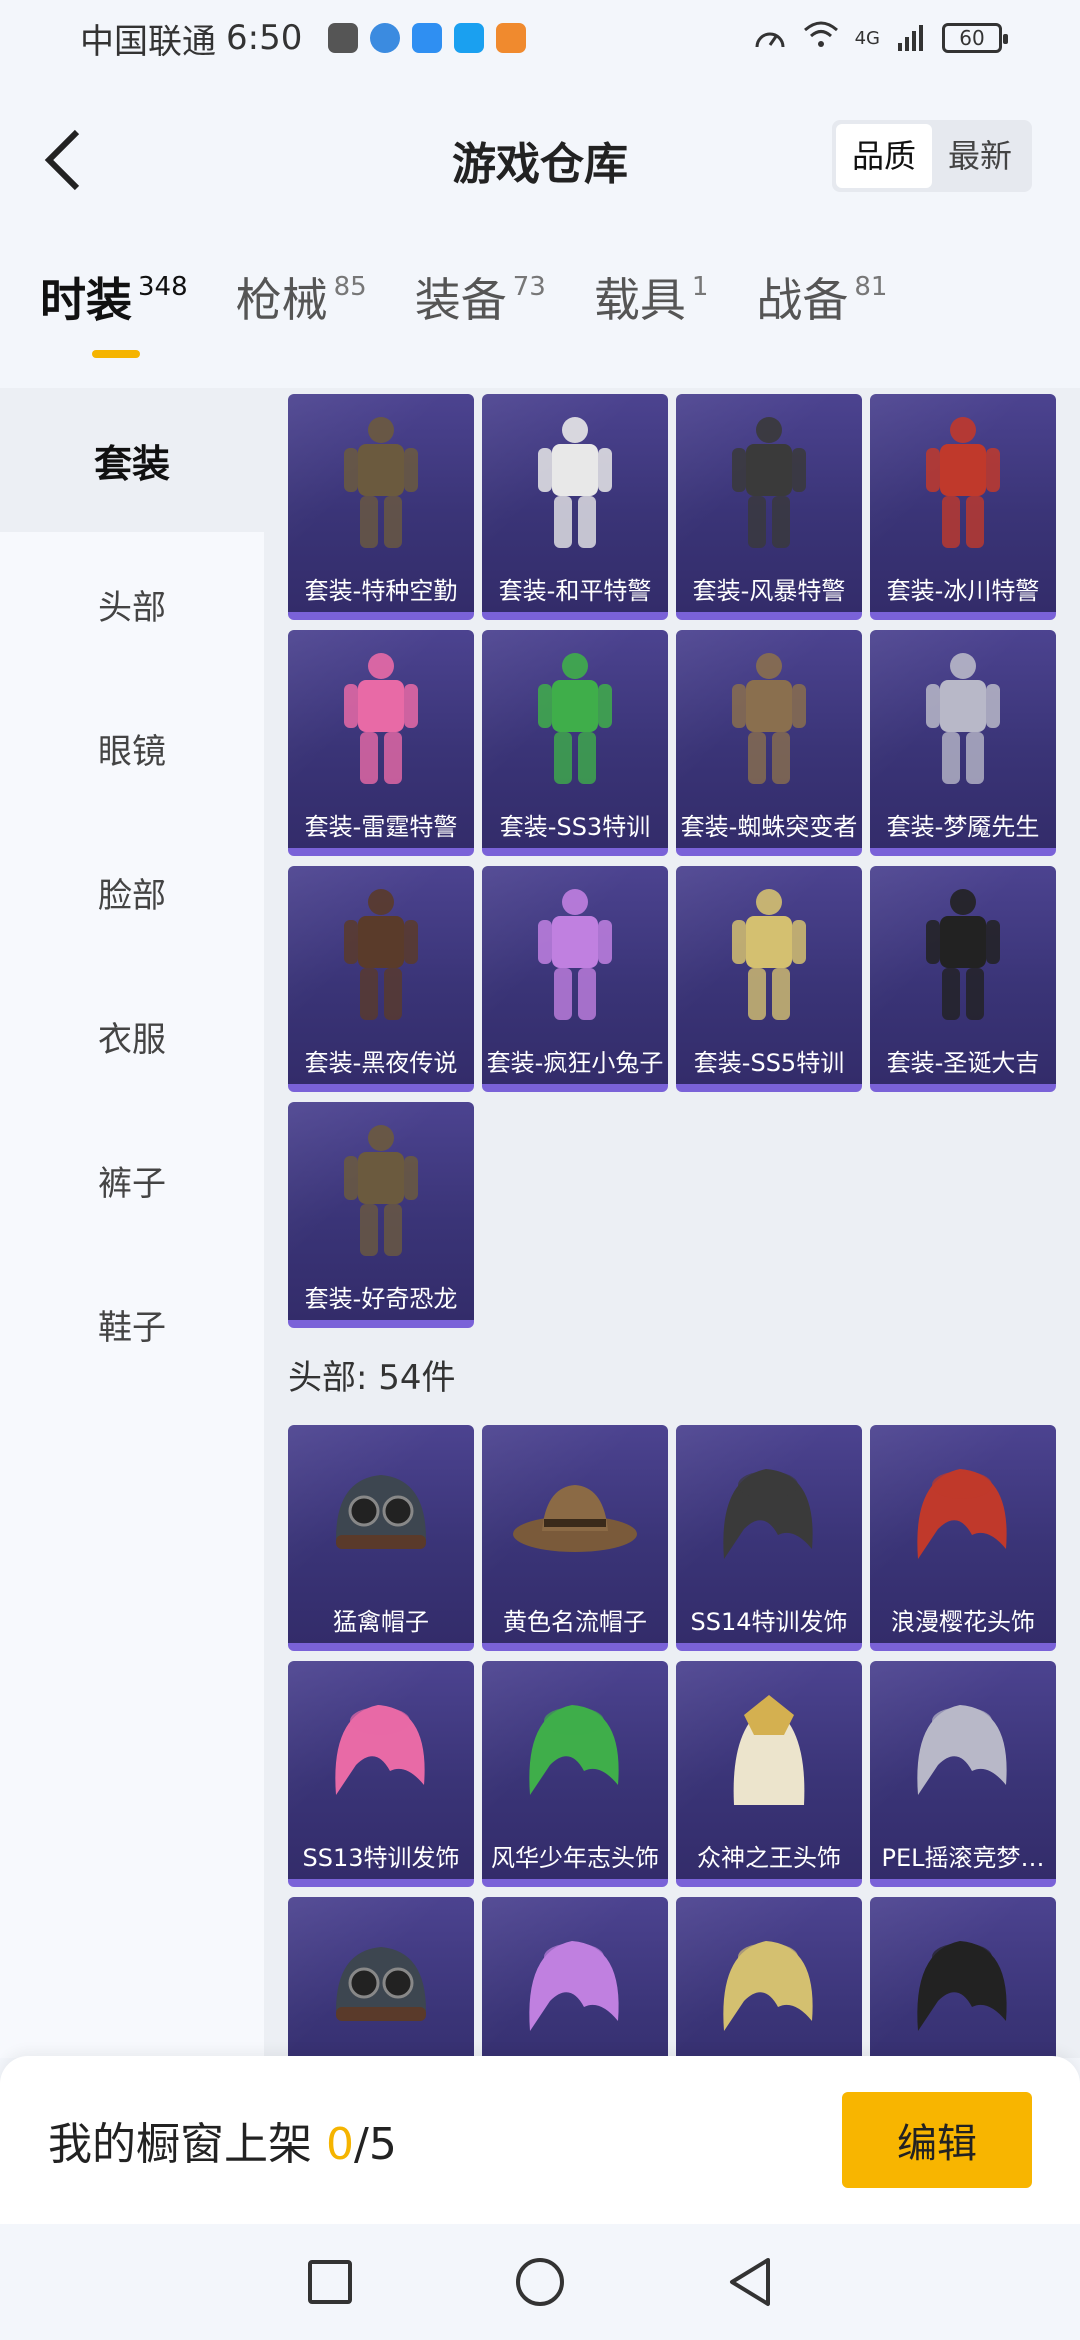 This screenshot has width=1080, height=2340. I want to click on side-item-shoes: 鞋子, so click(132, 1324).